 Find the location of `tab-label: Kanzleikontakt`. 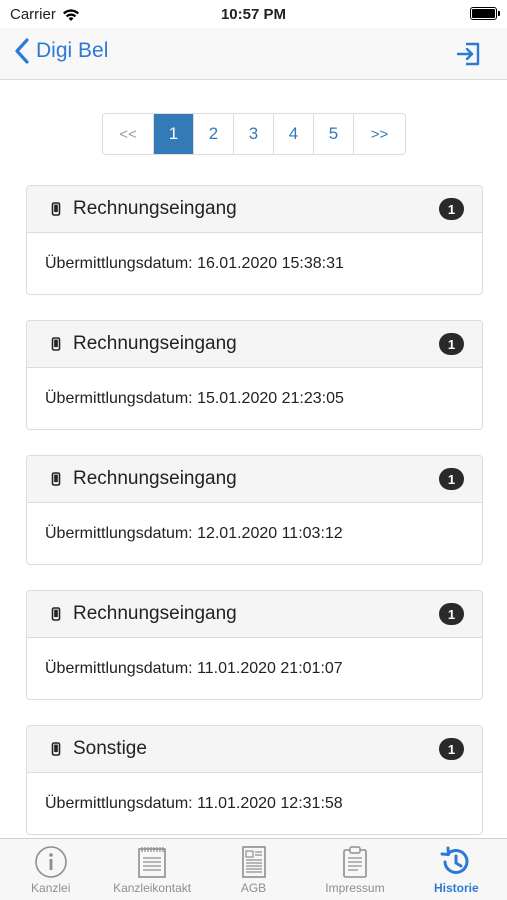

tab-label: Kanzleikontakt is located at coordinates (152, 888).